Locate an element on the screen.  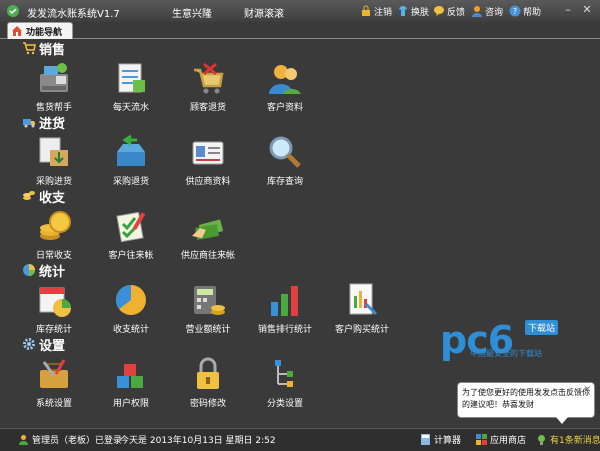
calendar-chart-icon is located at coordinates (55, 302).